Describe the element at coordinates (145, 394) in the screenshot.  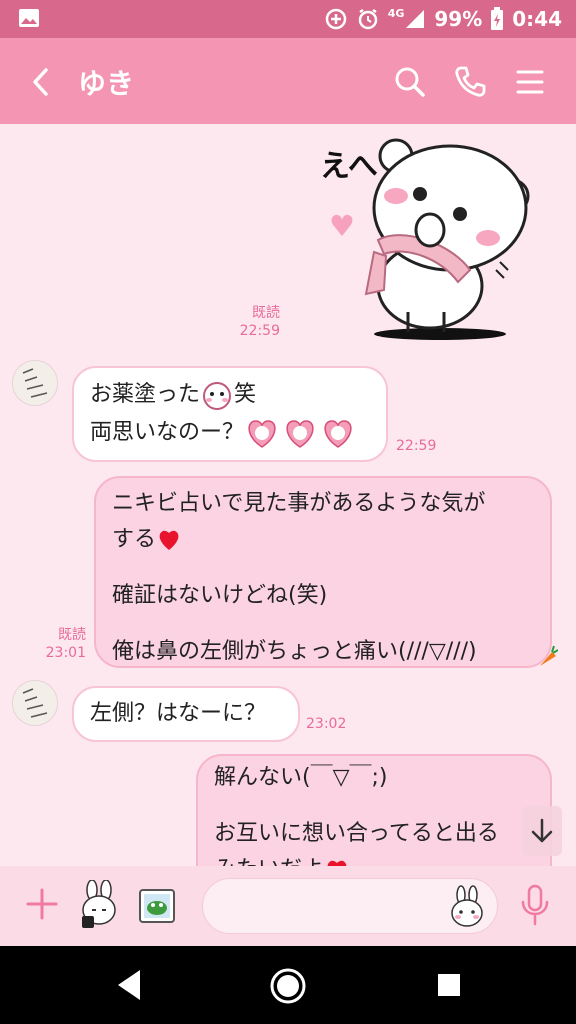
I see `message-line: お薬塗った` at that location.